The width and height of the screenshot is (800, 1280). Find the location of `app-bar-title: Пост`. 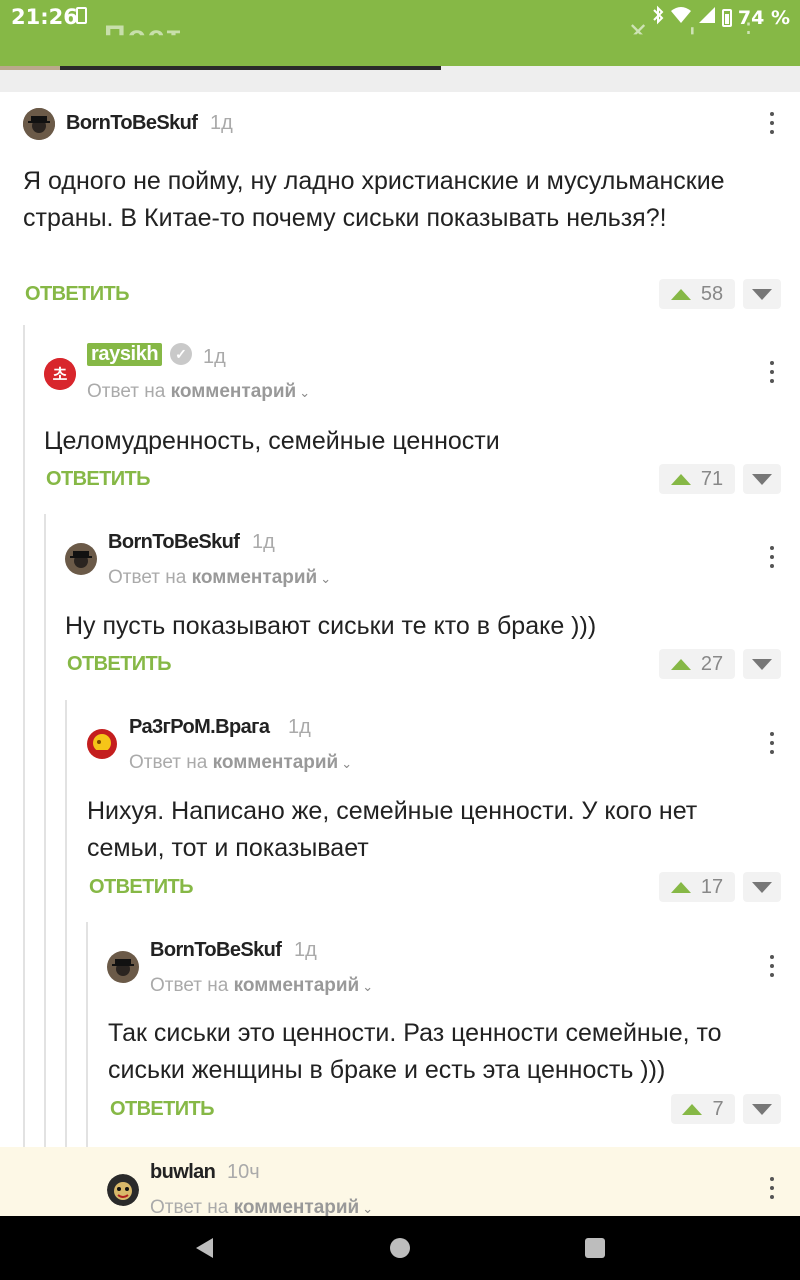

app-bar-title: Пост is located at coordinates (143, 36).